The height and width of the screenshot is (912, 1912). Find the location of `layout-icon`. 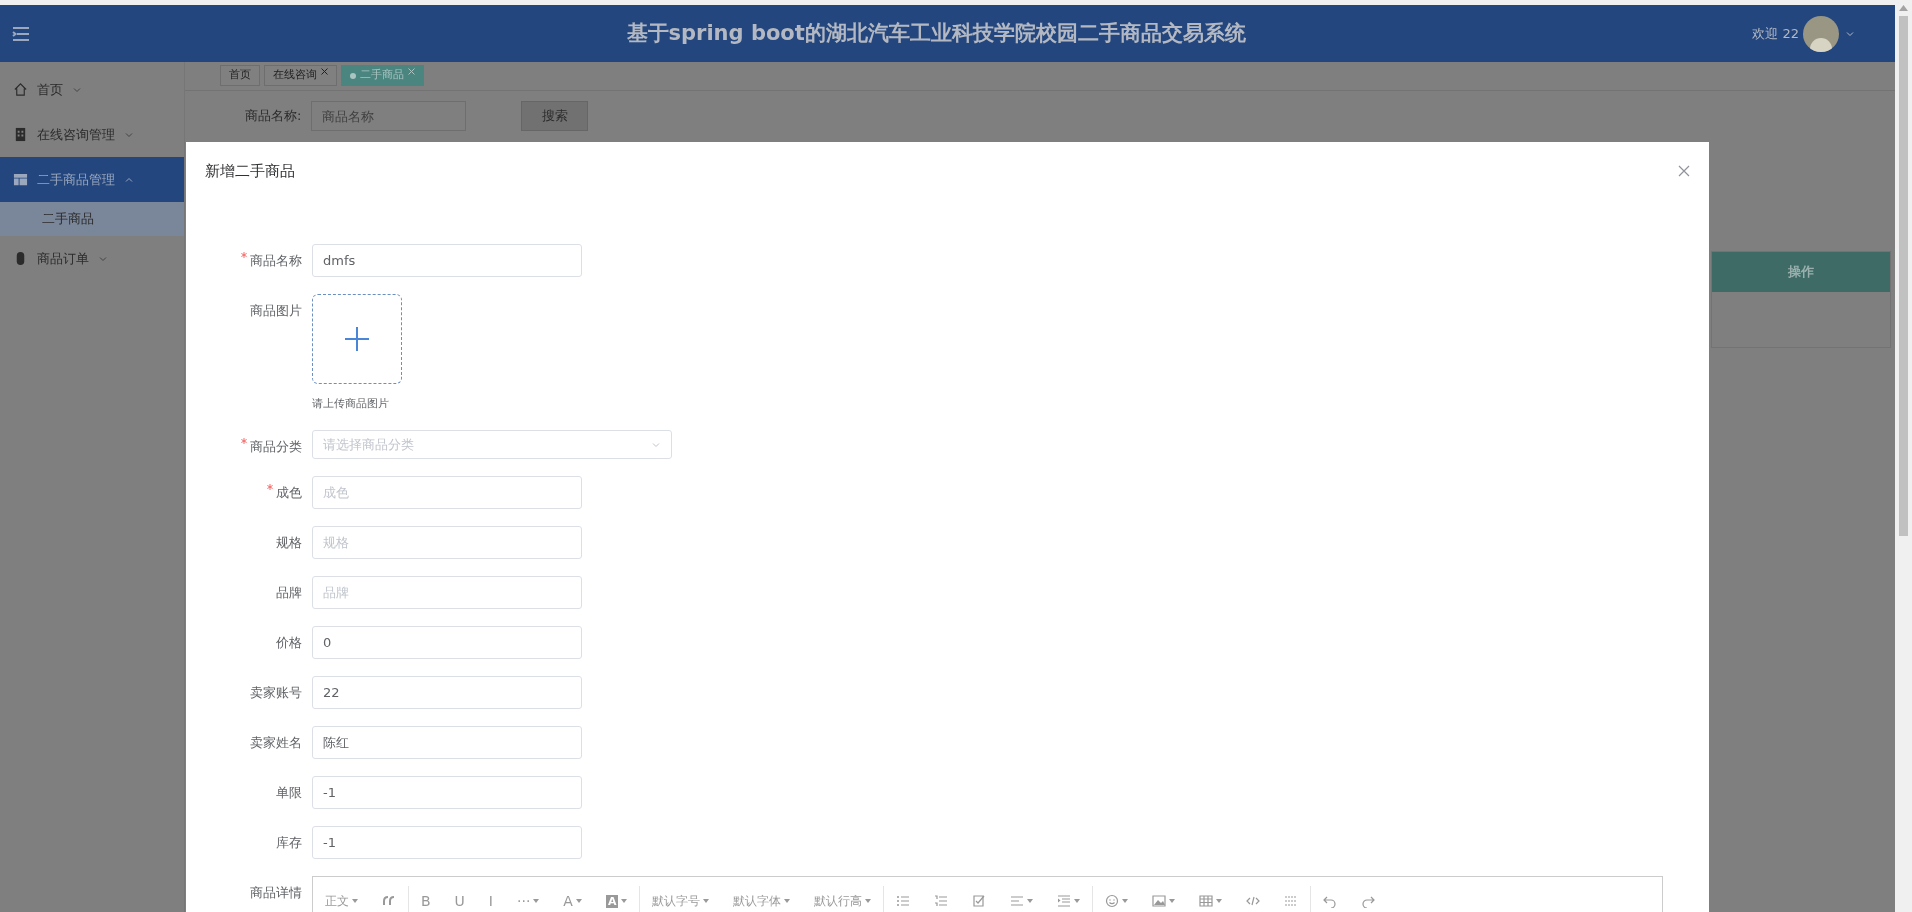

layout-icon is located at coordinates (20, 179).